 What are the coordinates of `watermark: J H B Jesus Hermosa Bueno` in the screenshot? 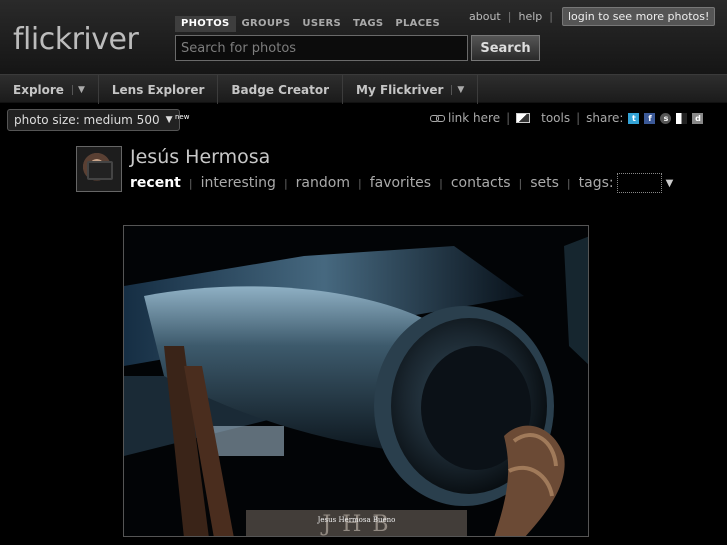 It's located at (356, 523).